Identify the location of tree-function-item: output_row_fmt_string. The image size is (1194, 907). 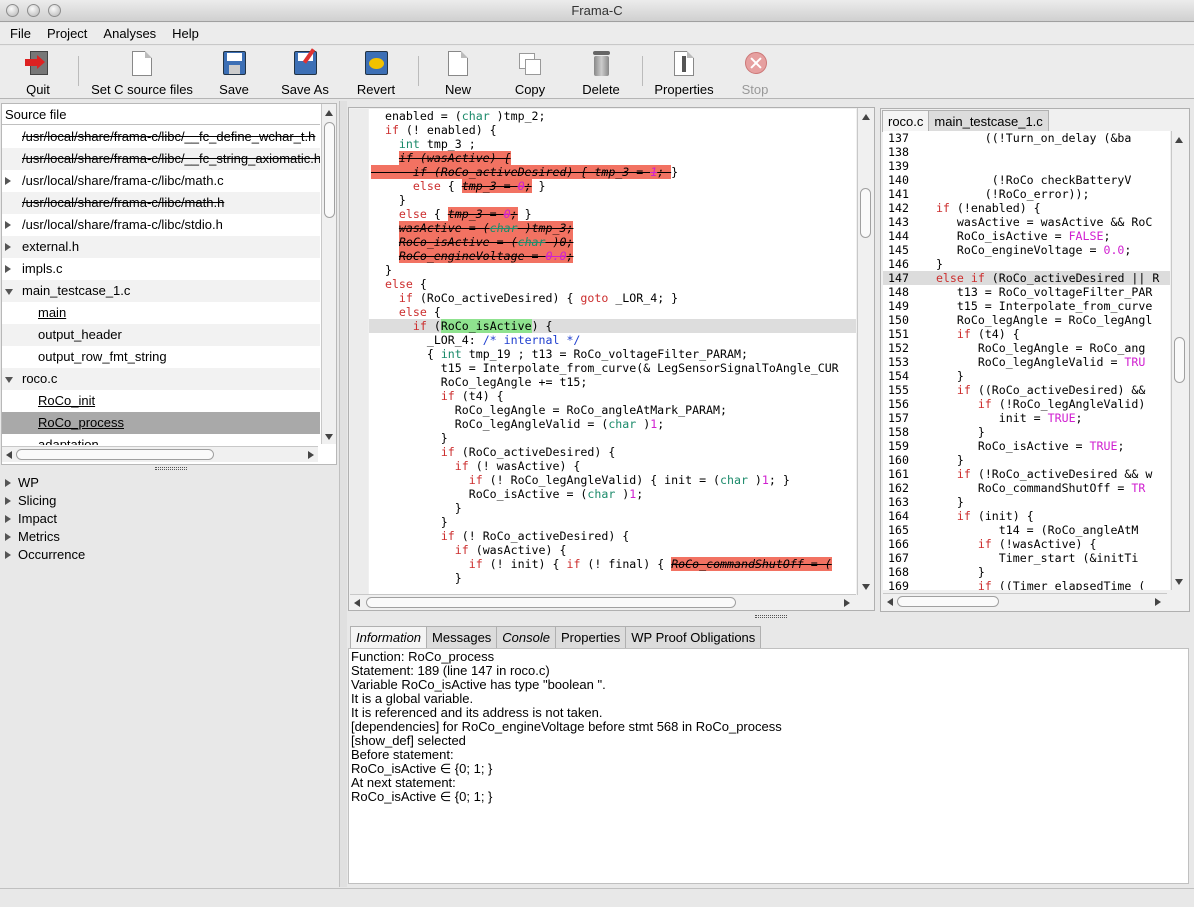
(161, 357).